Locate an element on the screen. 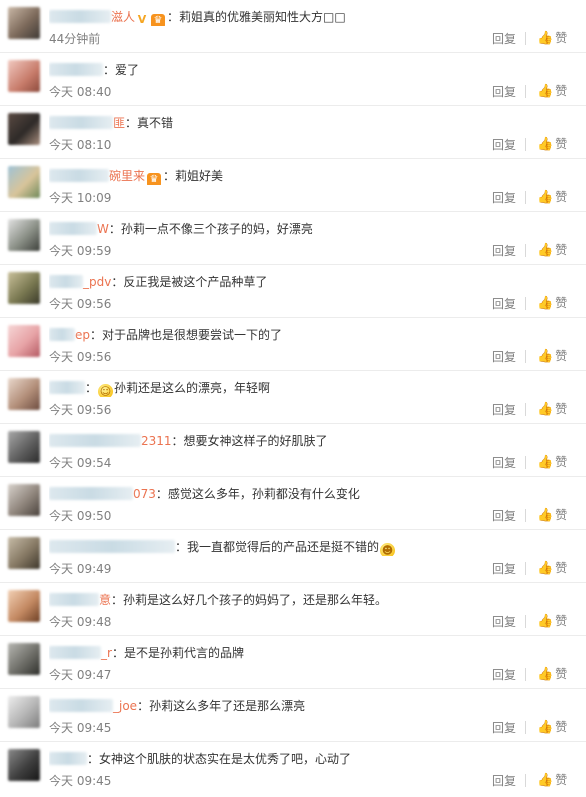  username: ep is located at coordinates (82, 335).